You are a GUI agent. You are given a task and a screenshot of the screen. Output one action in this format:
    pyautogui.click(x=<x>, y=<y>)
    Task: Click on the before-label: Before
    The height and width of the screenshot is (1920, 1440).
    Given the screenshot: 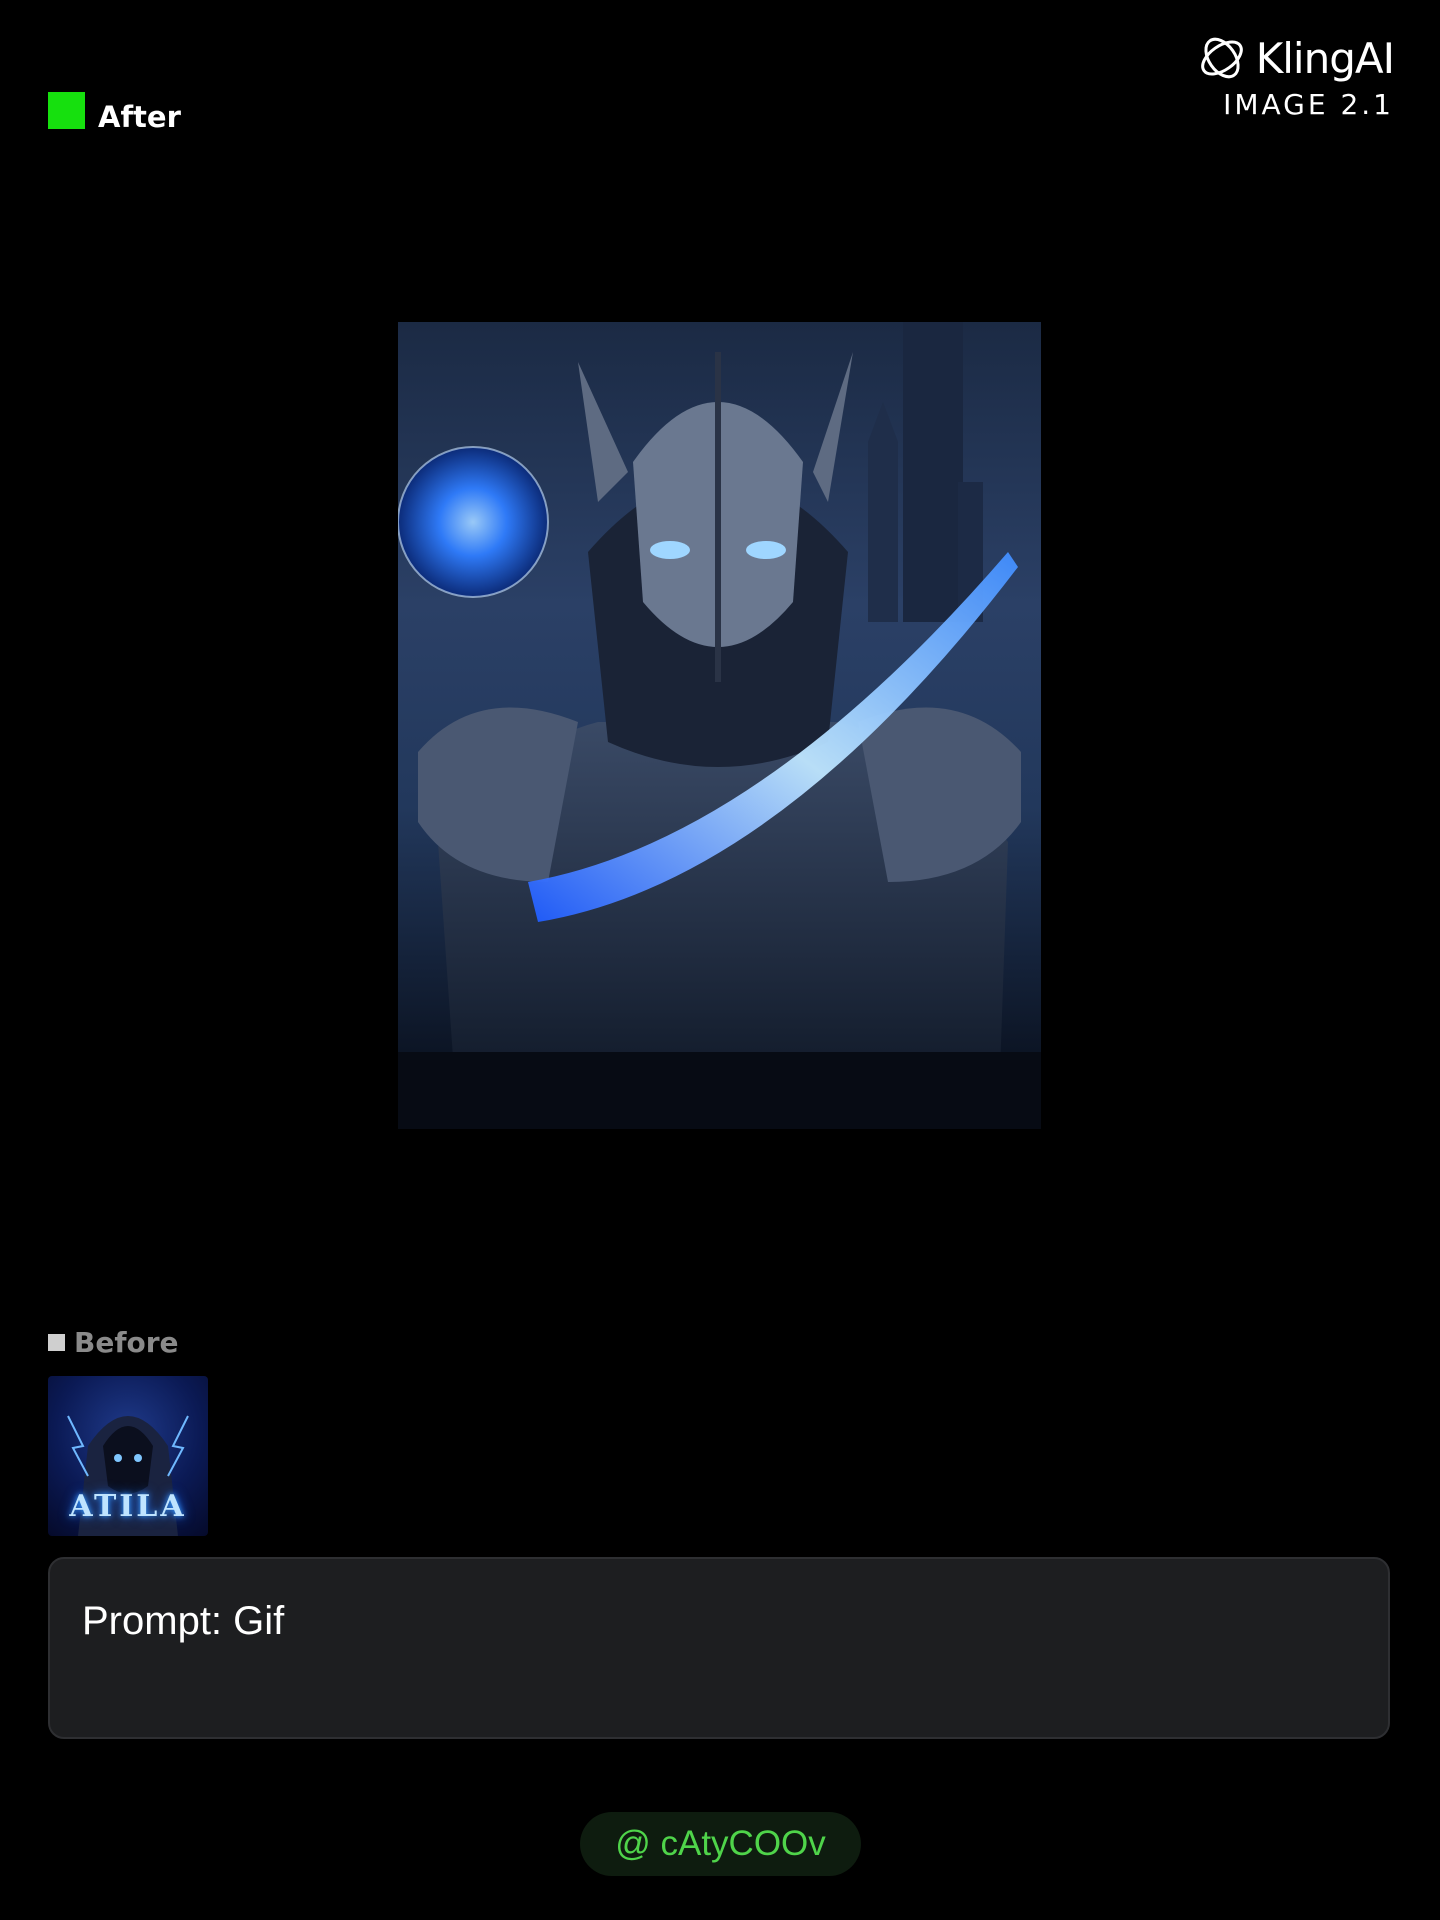 What is the action you would take?
    pyautogui.click(x=113, y=1342)
    